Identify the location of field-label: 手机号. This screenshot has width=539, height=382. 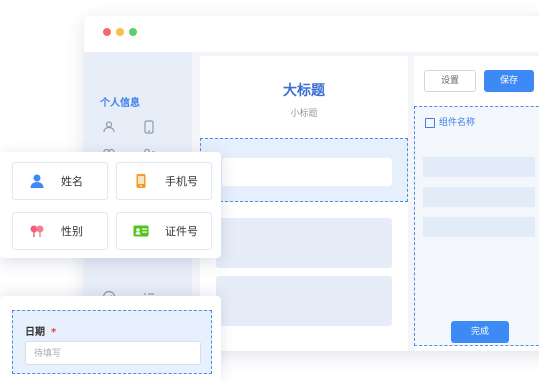
(181, 181).